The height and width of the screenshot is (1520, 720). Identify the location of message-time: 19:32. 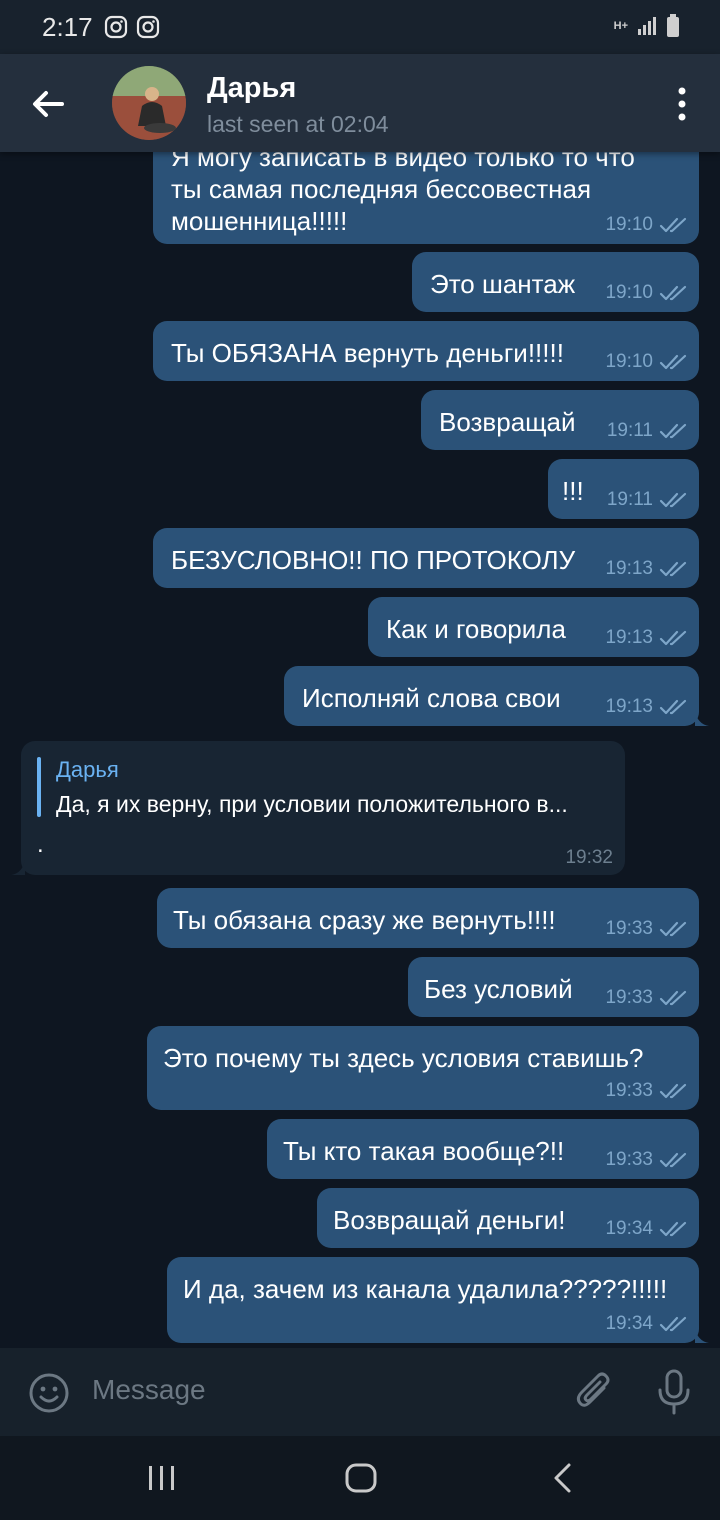
(589, 857).